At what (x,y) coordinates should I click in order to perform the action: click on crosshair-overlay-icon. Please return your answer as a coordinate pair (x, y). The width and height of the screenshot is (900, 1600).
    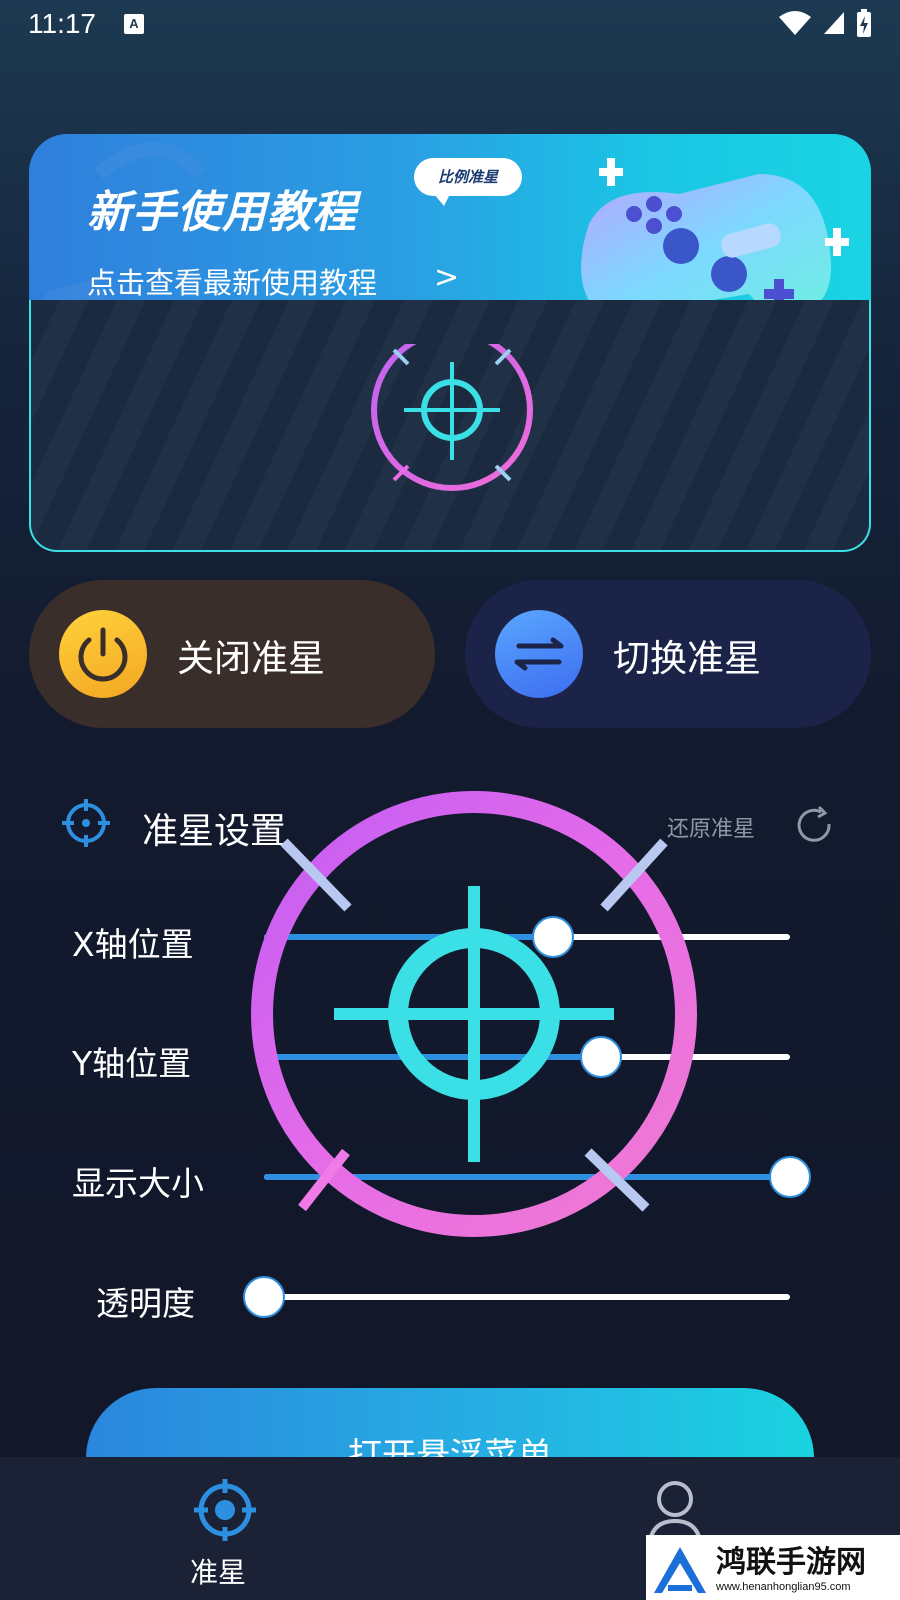
    Looking at the image, I should click on (474, 1014).